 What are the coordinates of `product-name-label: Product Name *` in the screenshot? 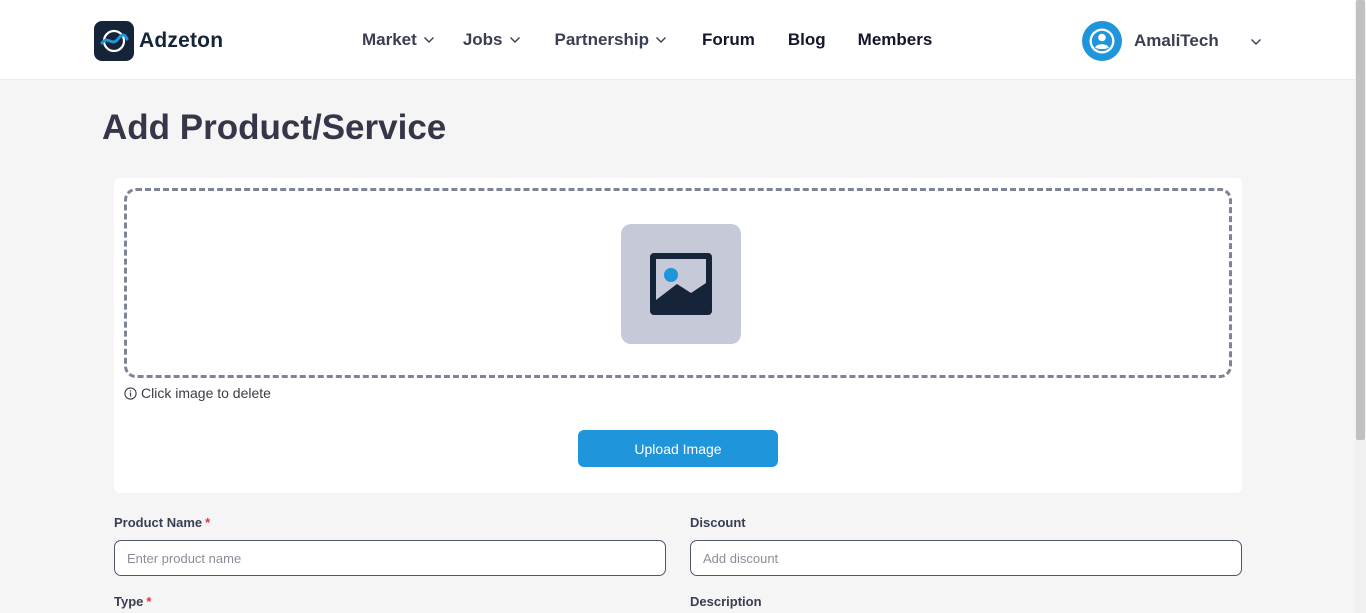 It's located at (162, 522).